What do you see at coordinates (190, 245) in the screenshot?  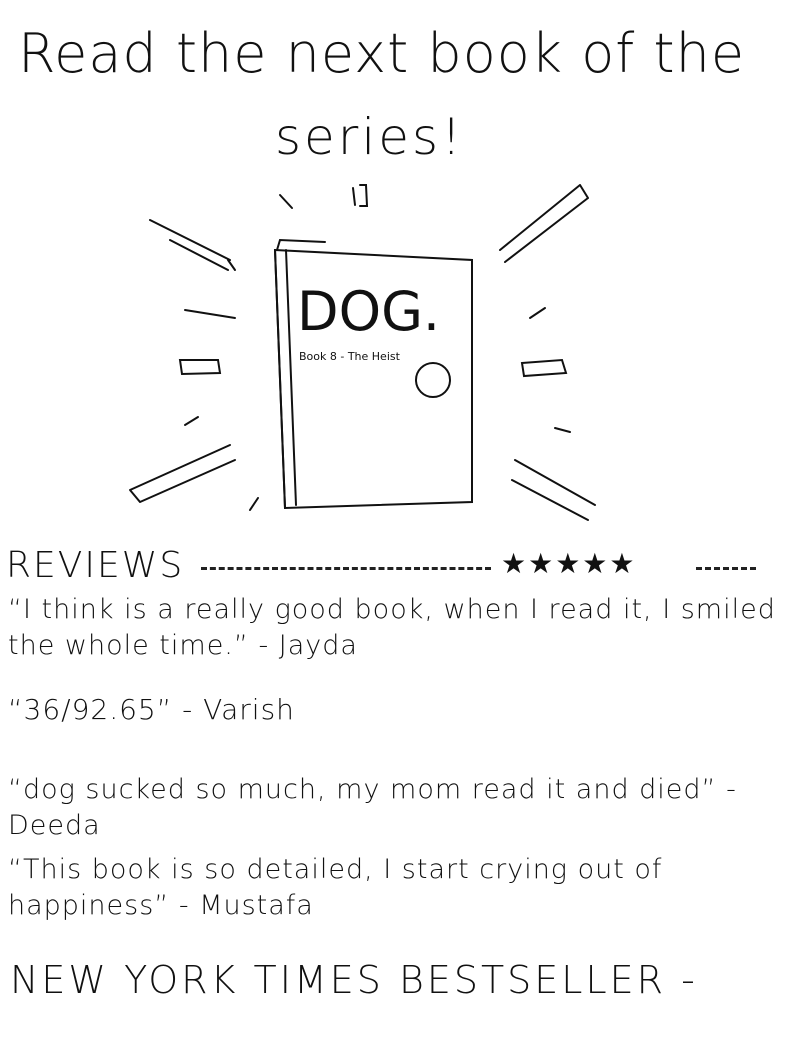 I see `ray-upper-left` at bounding box center [190, 245].